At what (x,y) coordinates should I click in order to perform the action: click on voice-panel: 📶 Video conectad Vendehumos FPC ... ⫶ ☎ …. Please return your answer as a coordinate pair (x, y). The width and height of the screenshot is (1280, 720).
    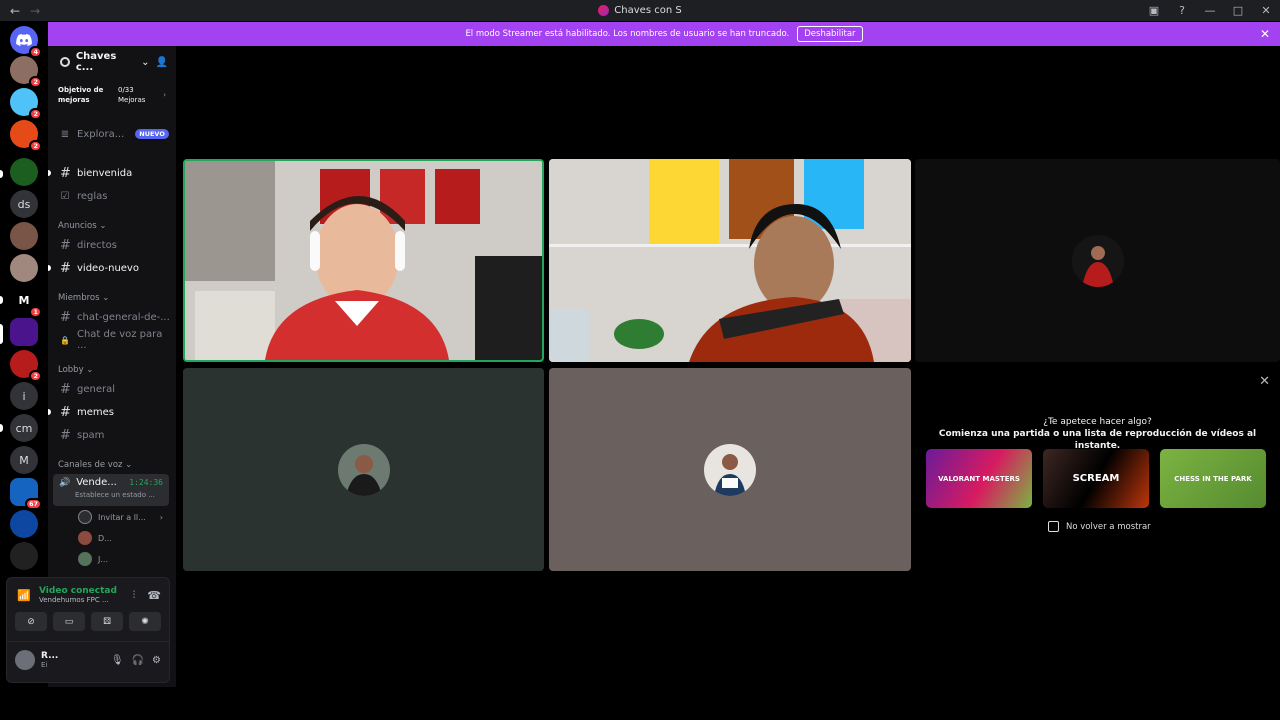
    Looking at the image, I should click on (88, 630).